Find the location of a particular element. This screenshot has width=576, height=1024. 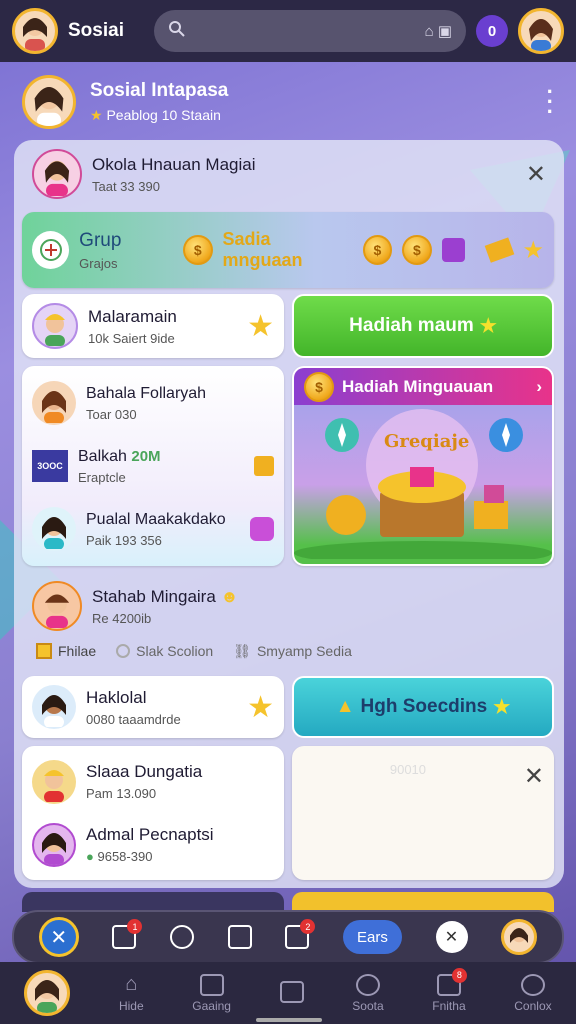

reward-button-label: Hadiah maum is located at coordinates (411, 325).